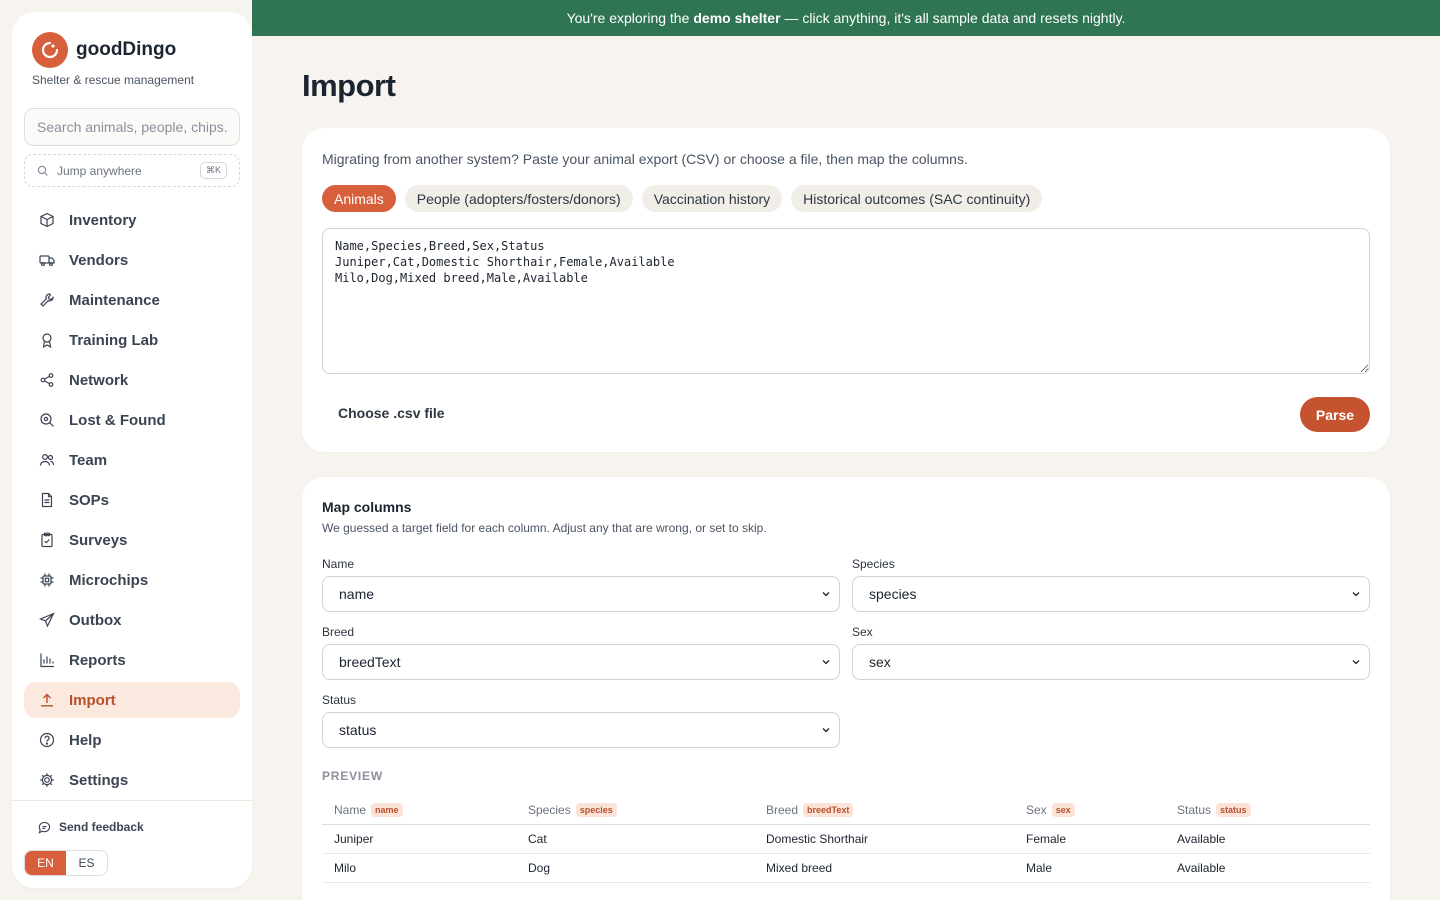 The image size is (1440, 900). Describe the element at coordinates (47, 580) in the screenshot. I see `chip-icon` at that location.